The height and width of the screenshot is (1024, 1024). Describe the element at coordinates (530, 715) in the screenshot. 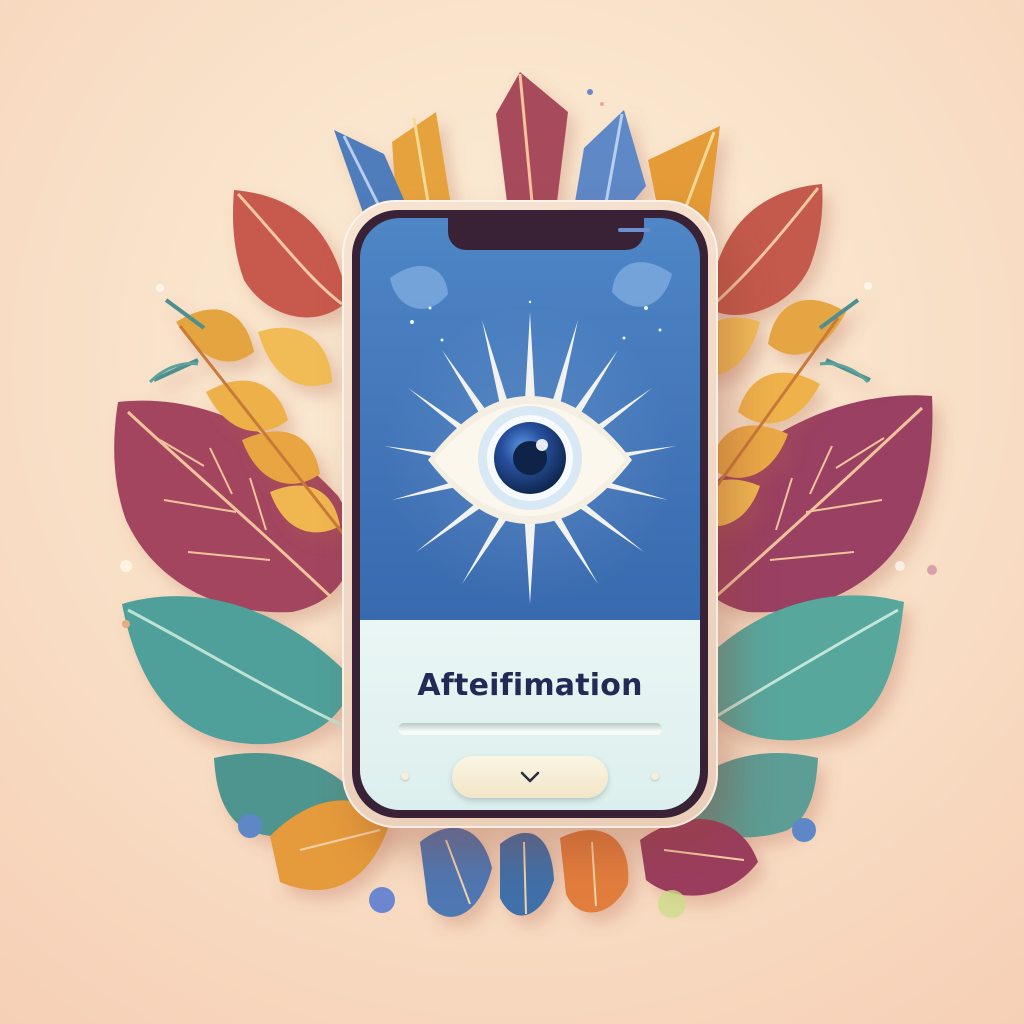

I see `affirmation-card: Afteifimation` at that location.